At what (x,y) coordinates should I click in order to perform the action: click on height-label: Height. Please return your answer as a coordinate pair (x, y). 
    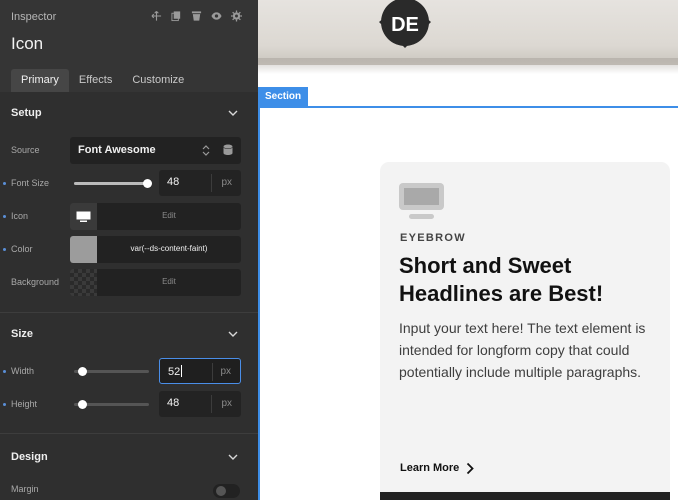
    Looking at the image, I should click on (24, 404).